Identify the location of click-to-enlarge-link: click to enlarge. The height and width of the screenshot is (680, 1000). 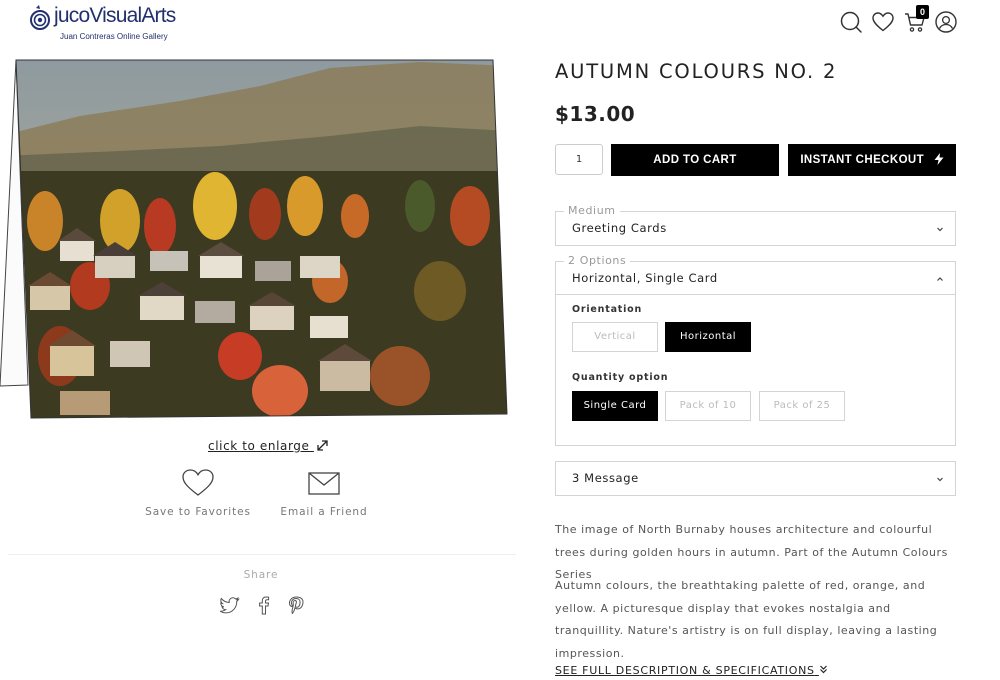
(268, 446).